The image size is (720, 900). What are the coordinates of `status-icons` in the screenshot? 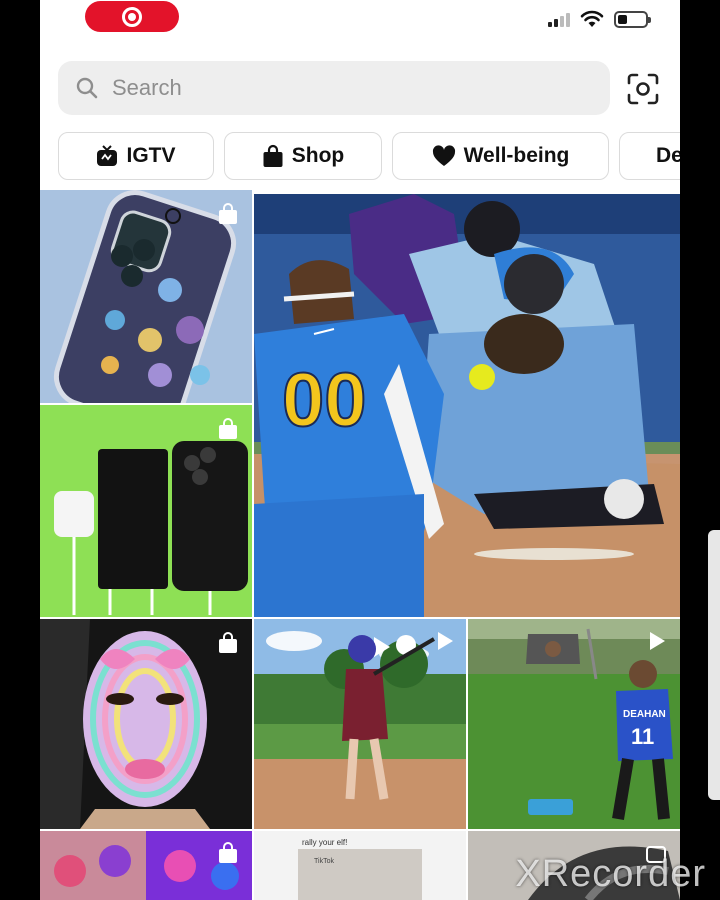 It's located at (599, 19).